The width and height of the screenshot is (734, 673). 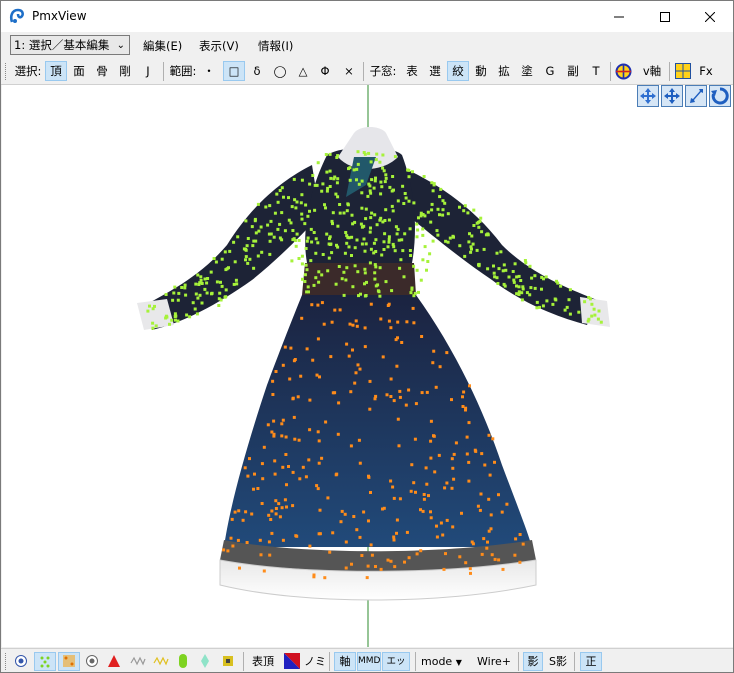 What do you see at coordinates (162, 46) in the screenshot?
I see `menu-edit: 編集(E)` at bounding box center [162, 46].